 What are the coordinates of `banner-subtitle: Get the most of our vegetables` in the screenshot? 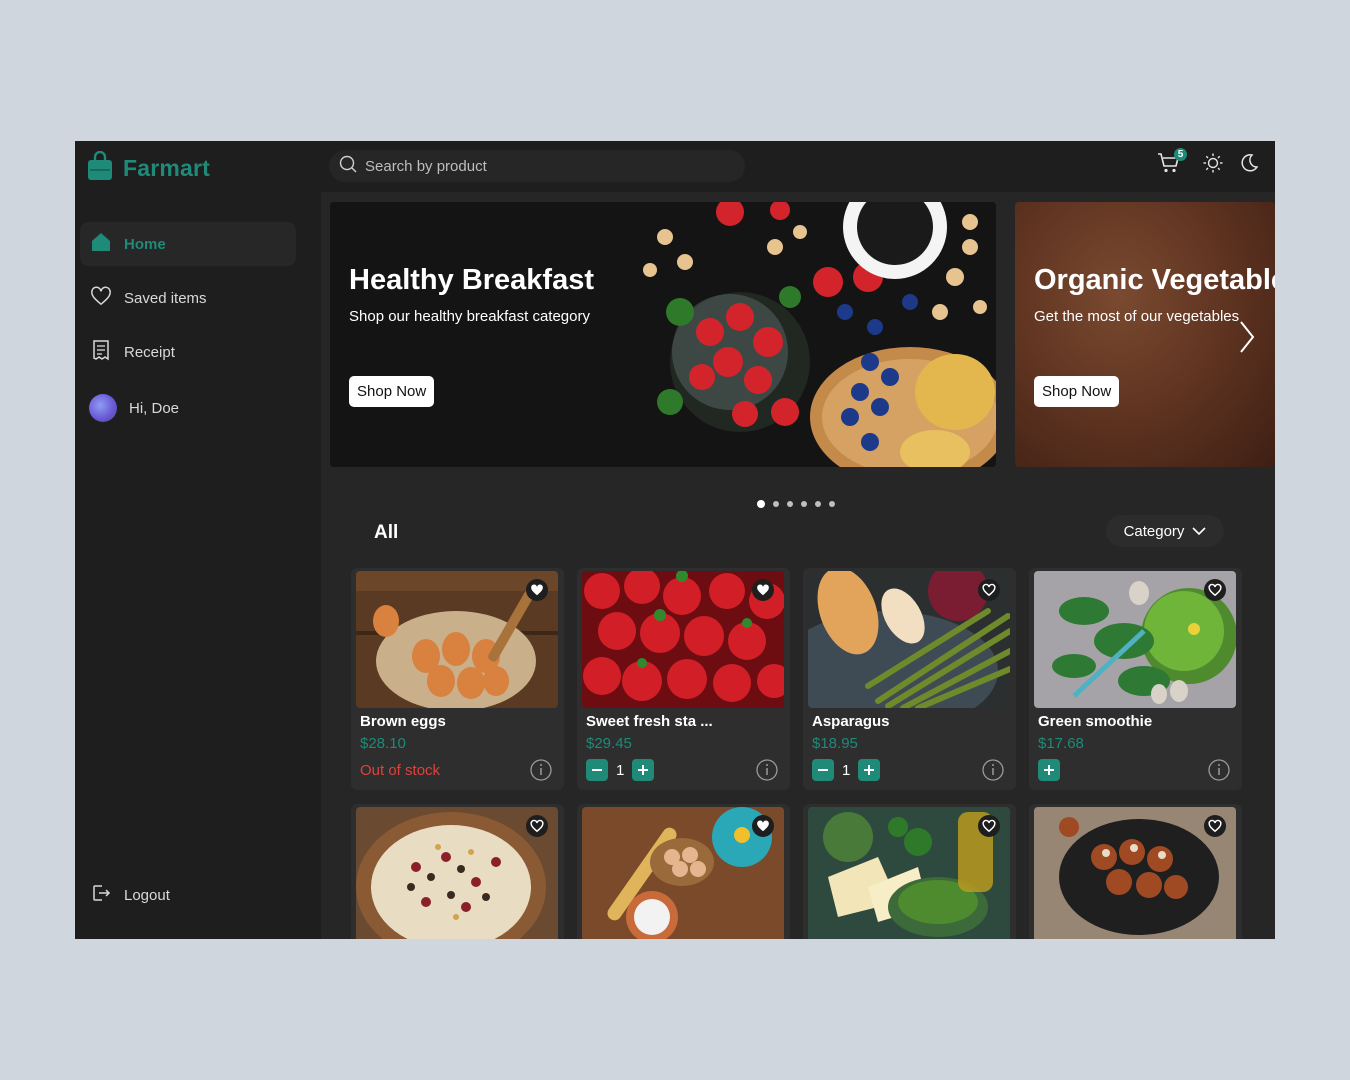 It's located at (1137, 316).